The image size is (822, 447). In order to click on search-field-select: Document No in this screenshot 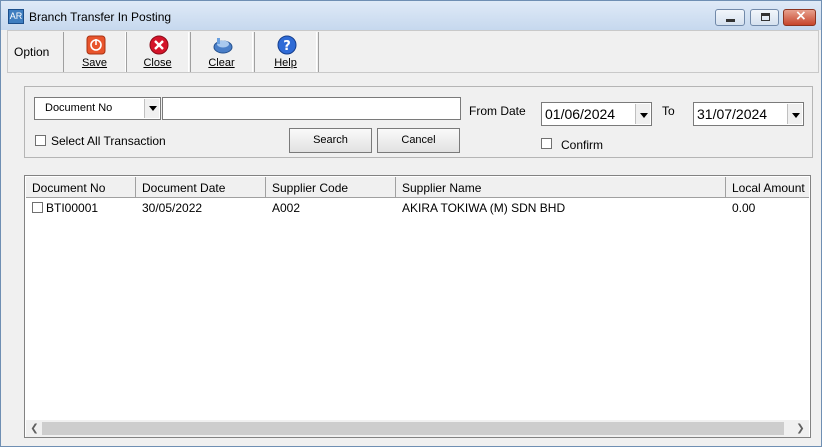, I will do `click(97, 108)`.